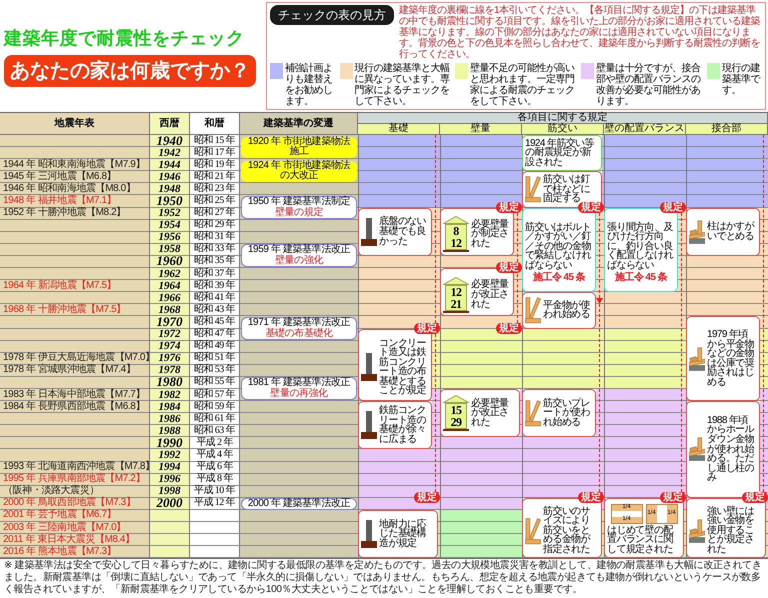 Image resolution: width=768 pixels, height=598 pixels. What do you see at coordinates (75, 516) in the screenshot?
I see `table-cell: 2001 年 芸予地震【M6.7】` at bounding box center [75, 516].